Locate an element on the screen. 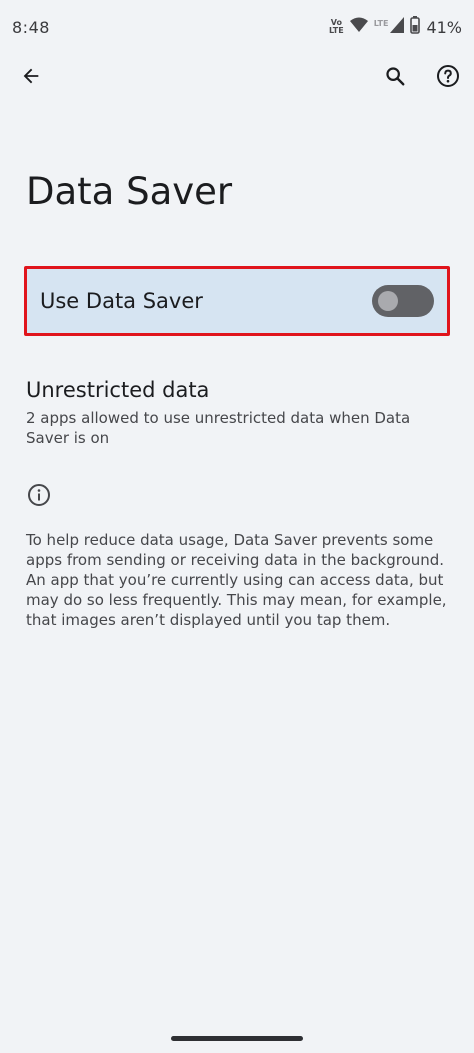 The image size is (474, 1053). unrestricted-data-title: Unrestricted data is located at coordinates (118, 390).